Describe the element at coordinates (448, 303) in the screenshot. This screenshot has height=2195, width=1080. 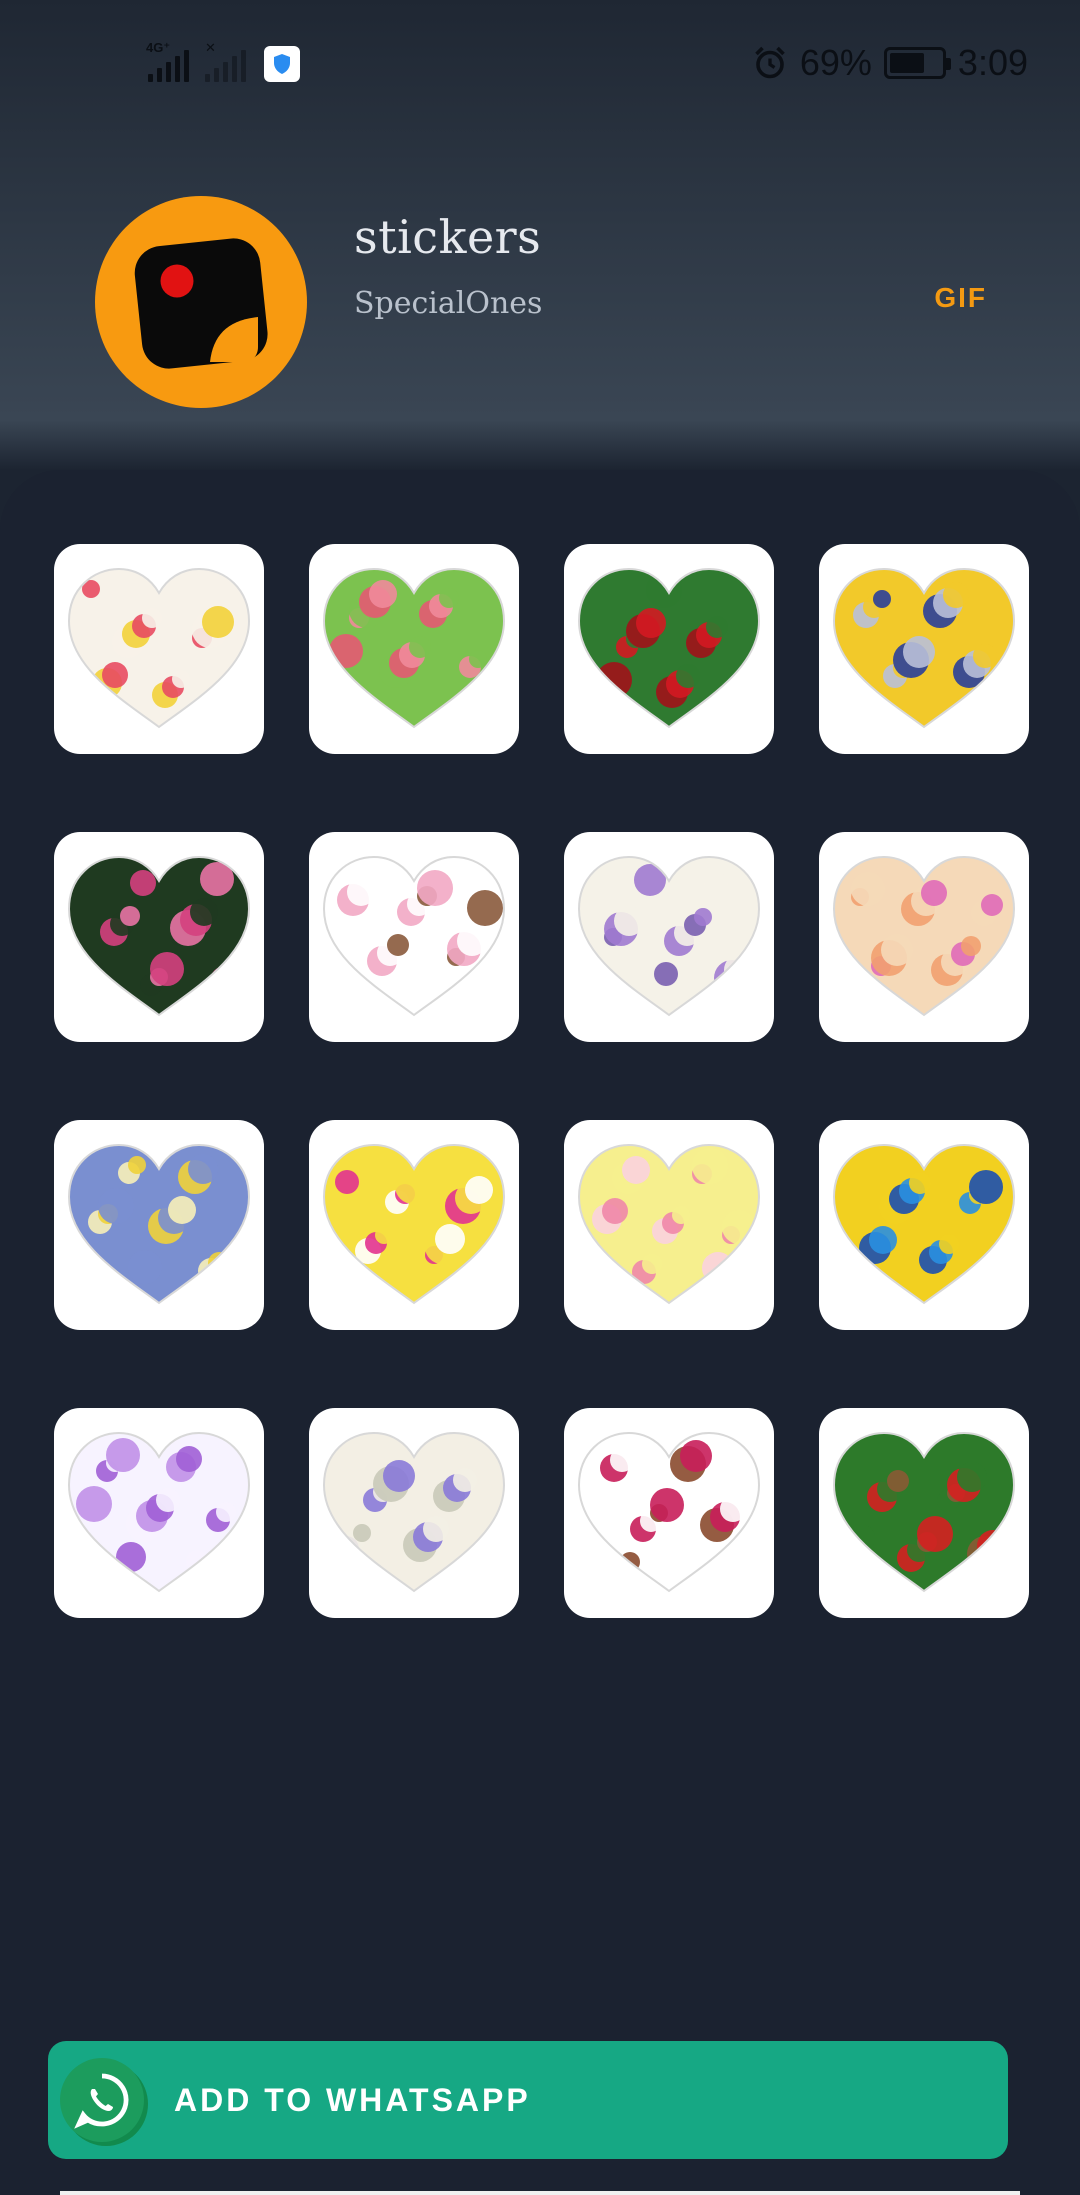
I see `pack-author: SpecialOnes` at that location.